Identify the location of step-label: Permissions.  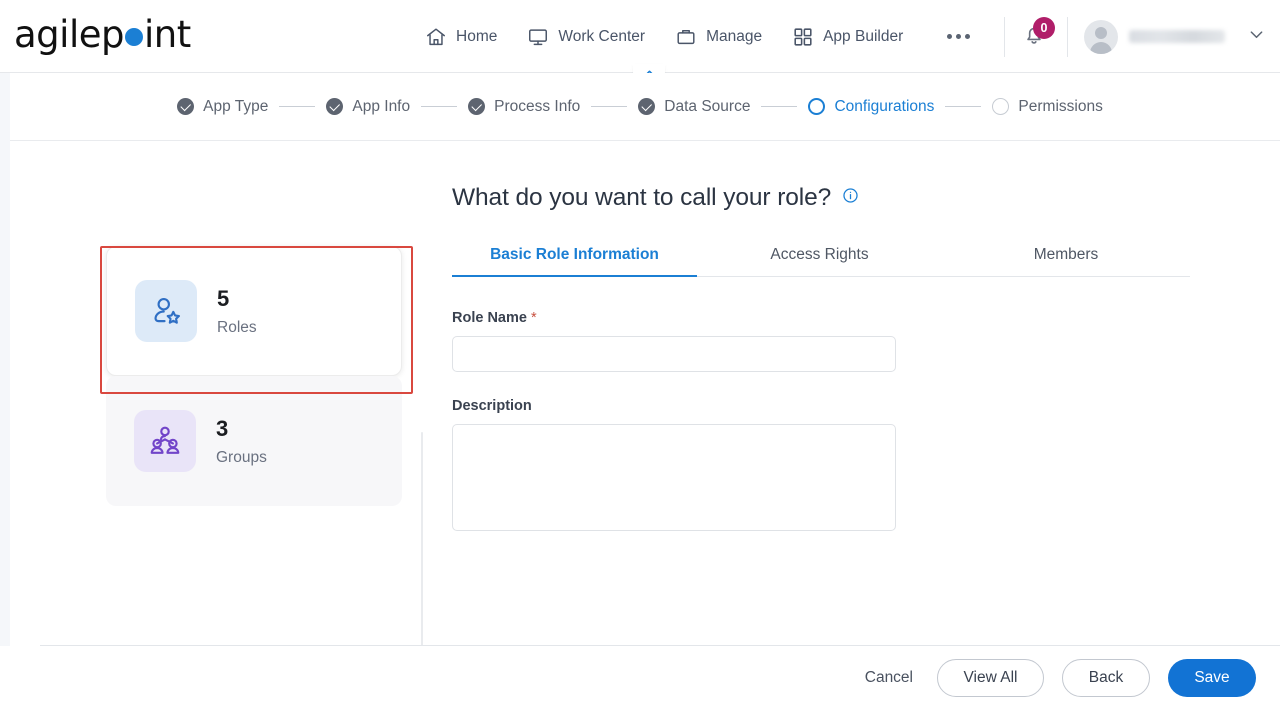
(1060, 106).